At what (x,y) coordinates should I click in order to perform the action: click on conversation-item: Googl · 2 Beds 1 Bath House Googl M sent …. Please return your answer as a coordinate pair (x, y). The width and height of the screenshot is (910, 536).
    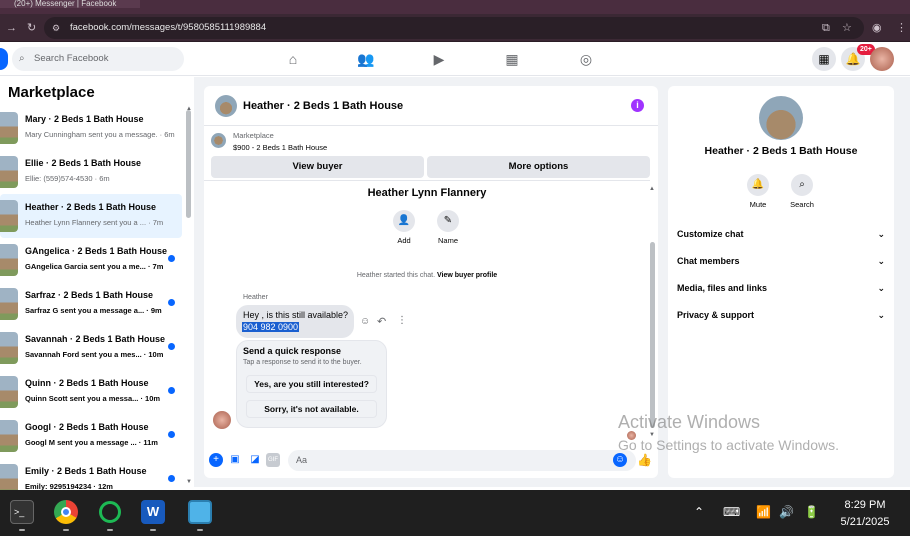
    Looking at the image, I should click on (91, 436).